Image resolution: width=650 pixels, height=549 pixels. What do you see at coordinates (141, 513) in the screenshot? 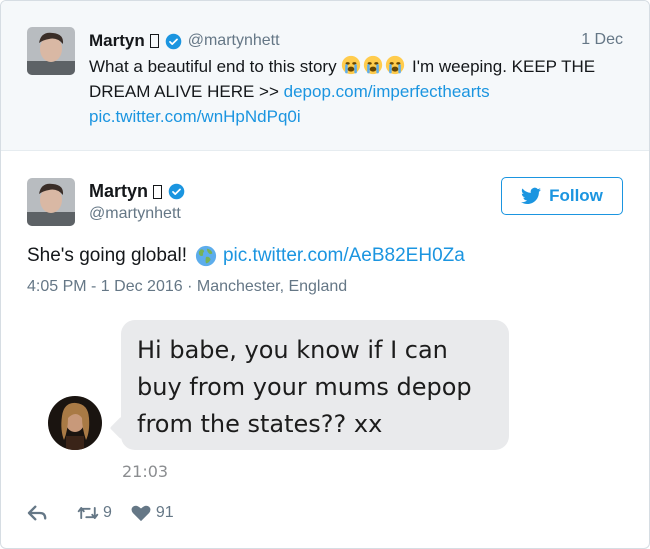
I see `heart-icon` at bounding box center [141, 513].